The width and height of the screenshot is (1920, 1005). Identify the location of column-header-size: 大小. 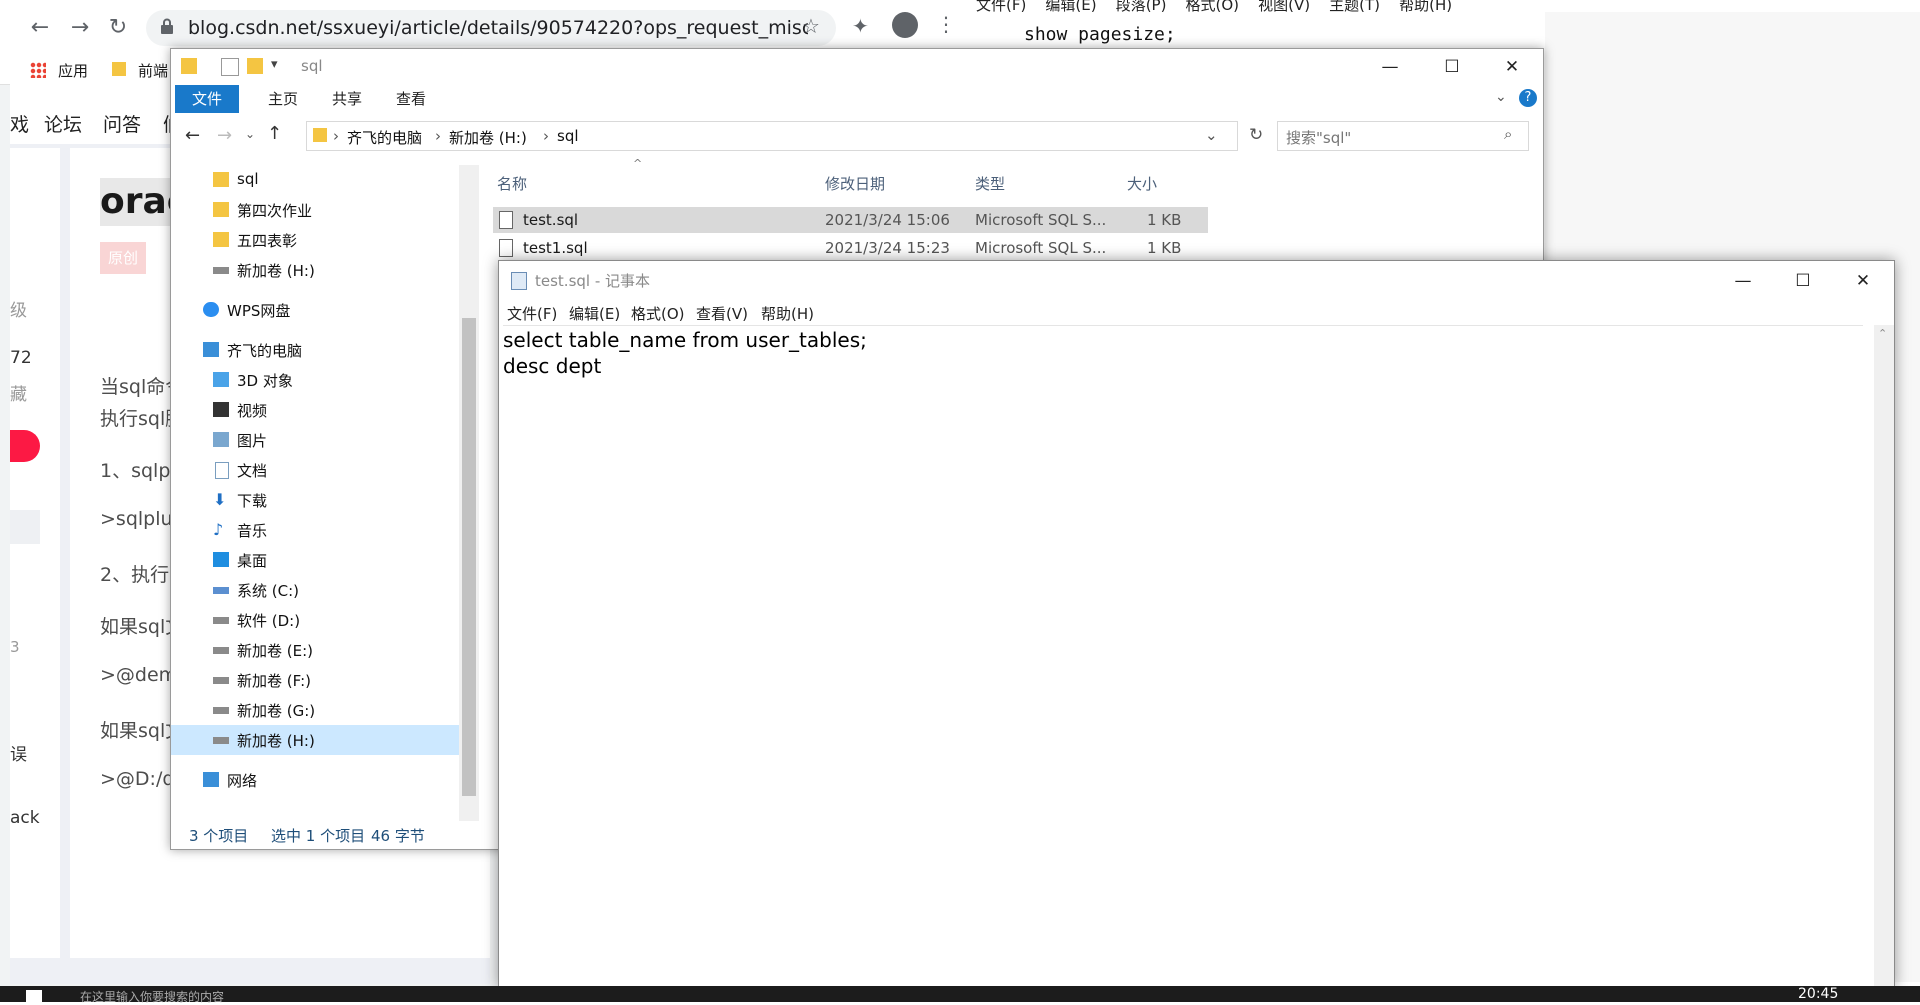
(1142, 184).